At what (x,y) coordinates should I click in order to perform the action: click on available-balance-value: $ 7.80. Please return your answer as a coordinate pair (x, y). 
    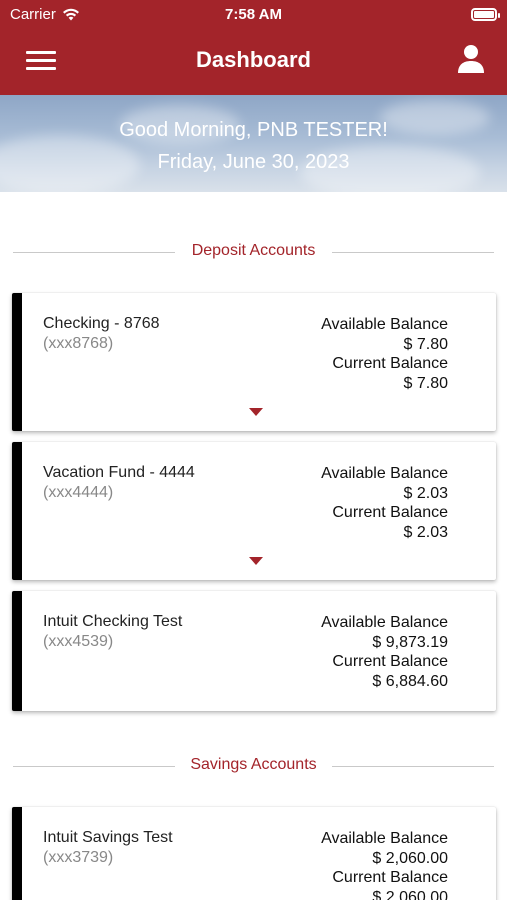
    Looking at the image, I should click on (425, 344).